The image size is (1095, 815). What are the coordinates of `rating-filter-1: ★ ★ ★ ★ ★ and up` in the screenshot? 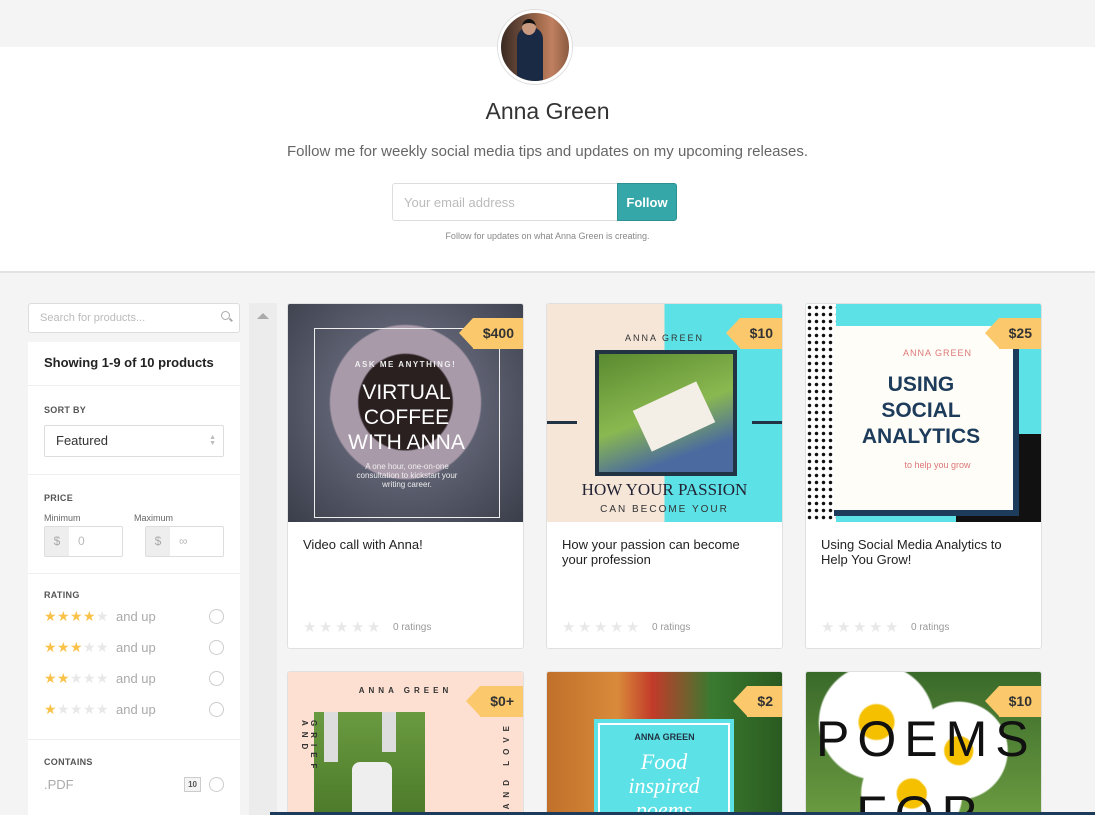 It's located at (134, 709).